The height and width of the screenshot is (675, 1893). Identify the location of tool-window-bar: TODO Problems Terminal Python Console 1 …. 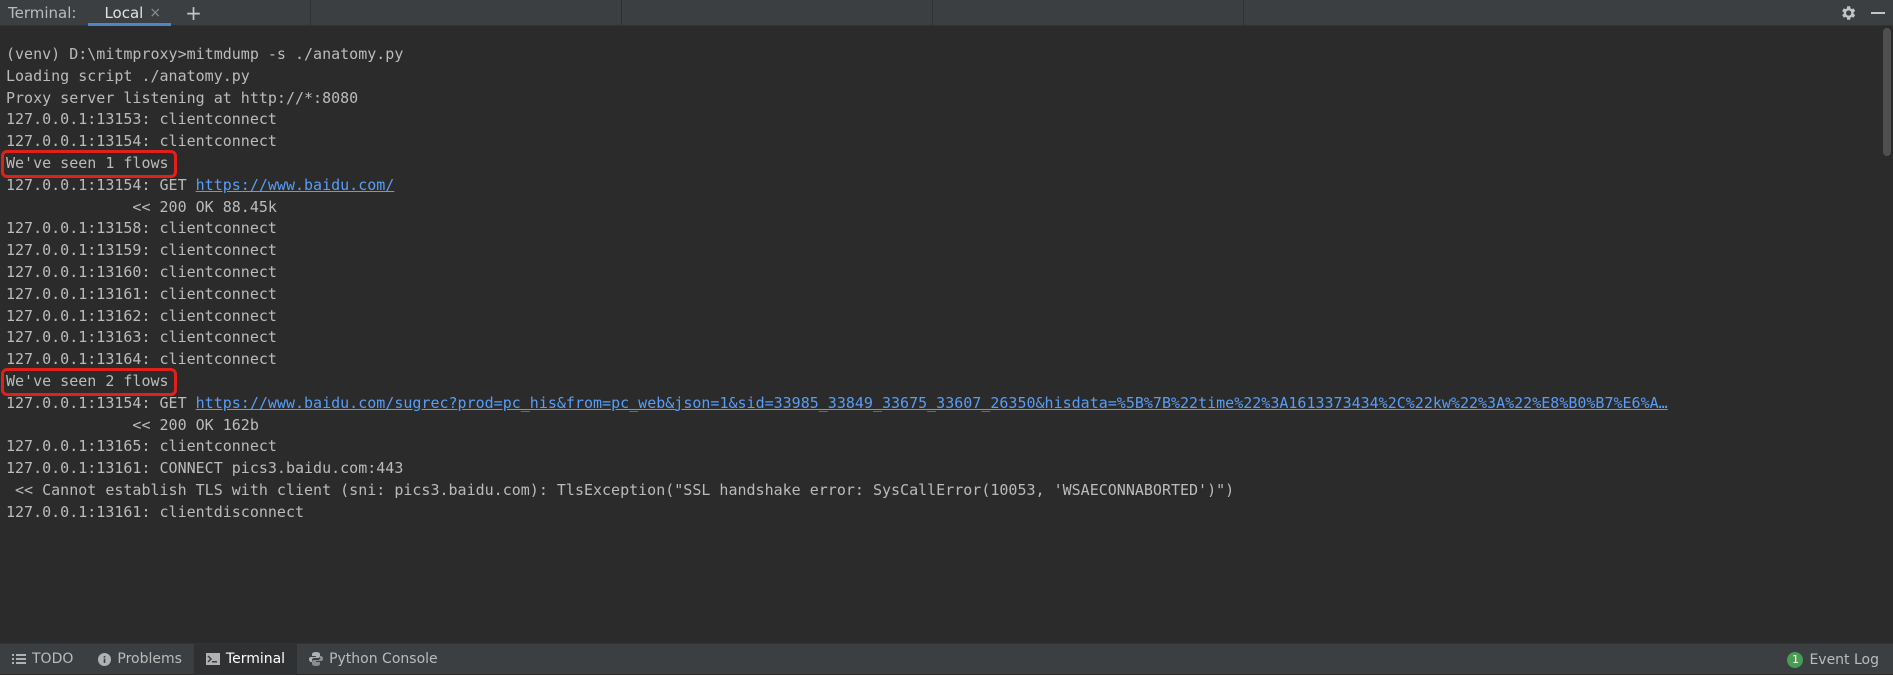
(946, 659).